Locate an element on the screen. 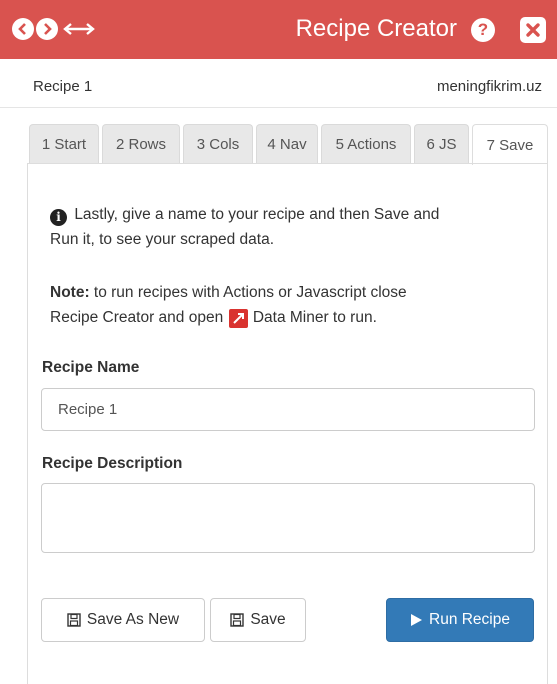 This screenshot has height=684, width=557. data-miner-icon is located at coordinates (238, 318).